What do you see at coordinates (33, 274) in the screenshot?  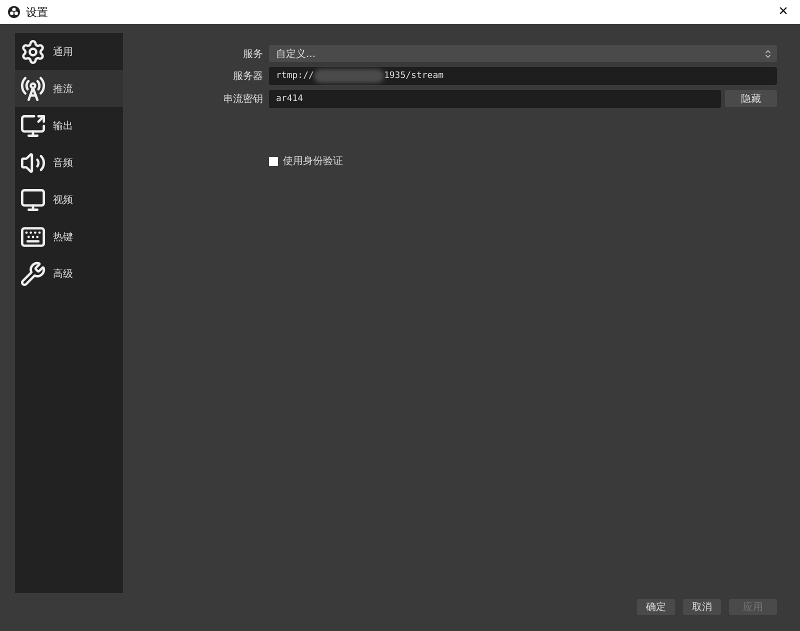 I see `wrench-icon` at bounding box center [33, 274].